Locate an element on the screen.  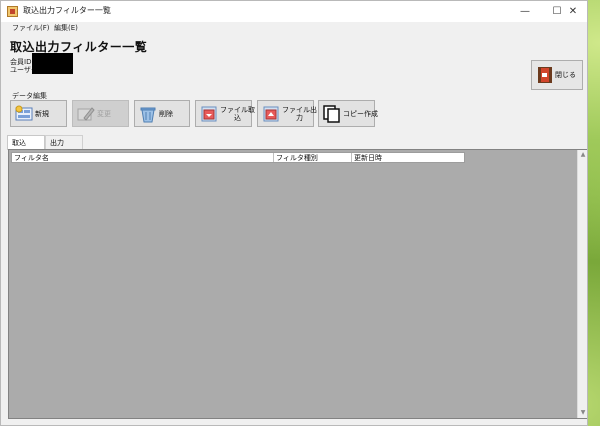
grid-header-row: フィルタ名 フィルタ種別 更新日時 is located at coordinates (238, 157).